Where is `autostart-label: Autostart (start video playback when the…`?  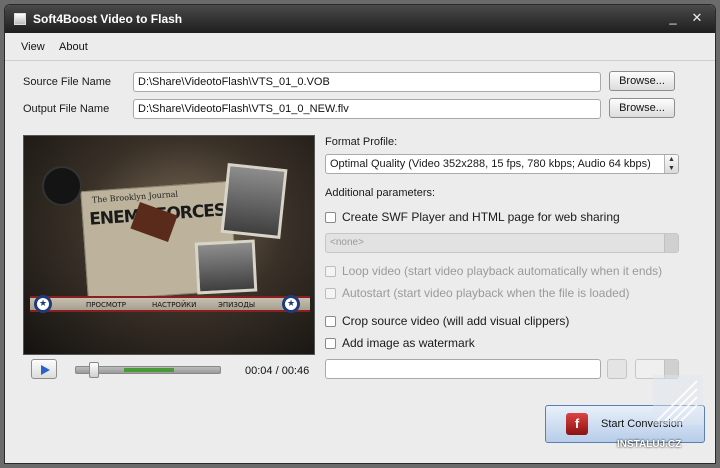
autostart-label: Autostart (start video playback when the… is located at coordinates (486, 293).